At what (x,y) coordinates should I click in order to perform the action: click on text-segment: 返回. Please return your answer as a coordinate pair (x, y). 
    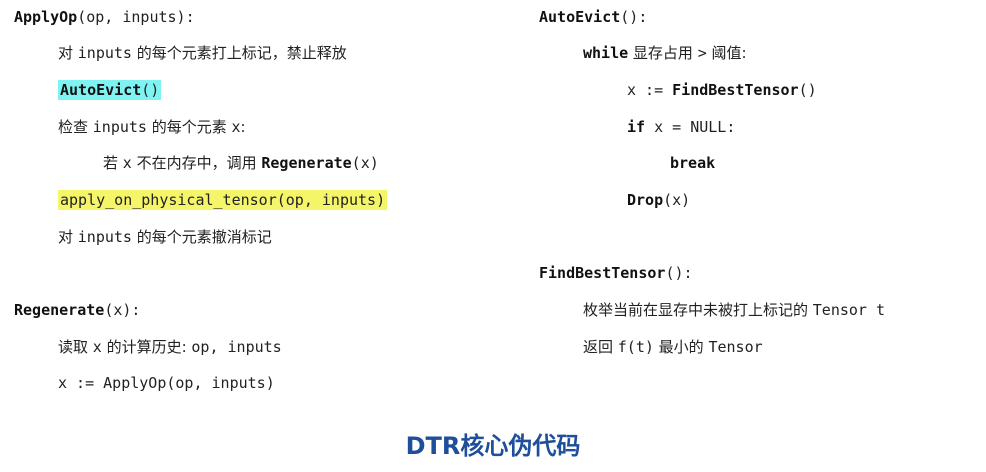
    Looking at the image, I should click on (600, 347).